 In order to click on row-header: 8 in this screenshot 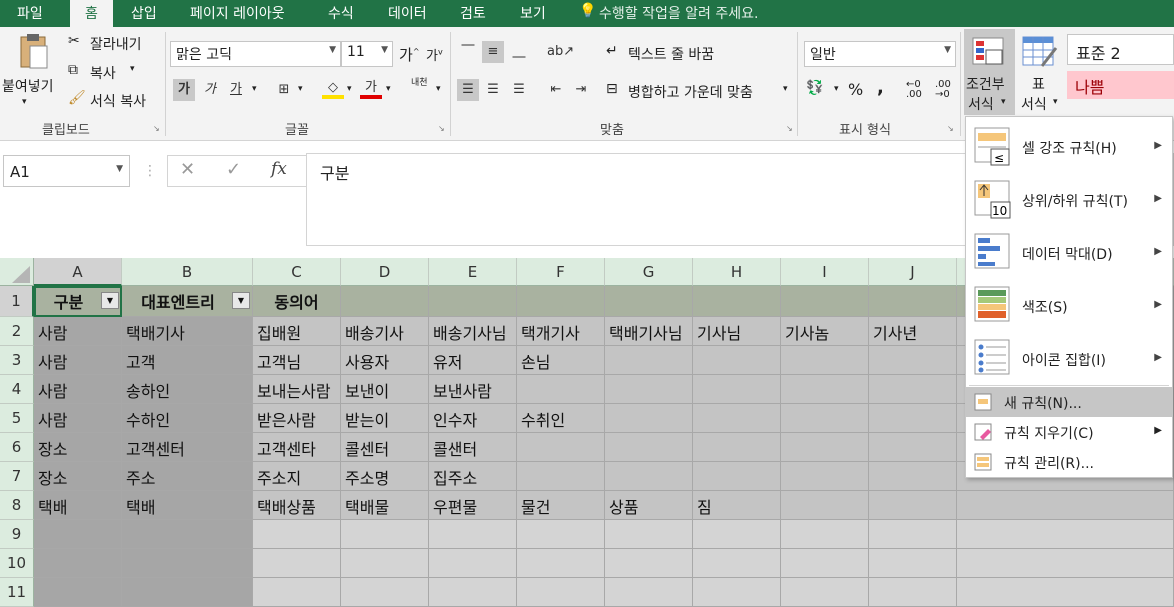, I will do `click(17, 505)`.